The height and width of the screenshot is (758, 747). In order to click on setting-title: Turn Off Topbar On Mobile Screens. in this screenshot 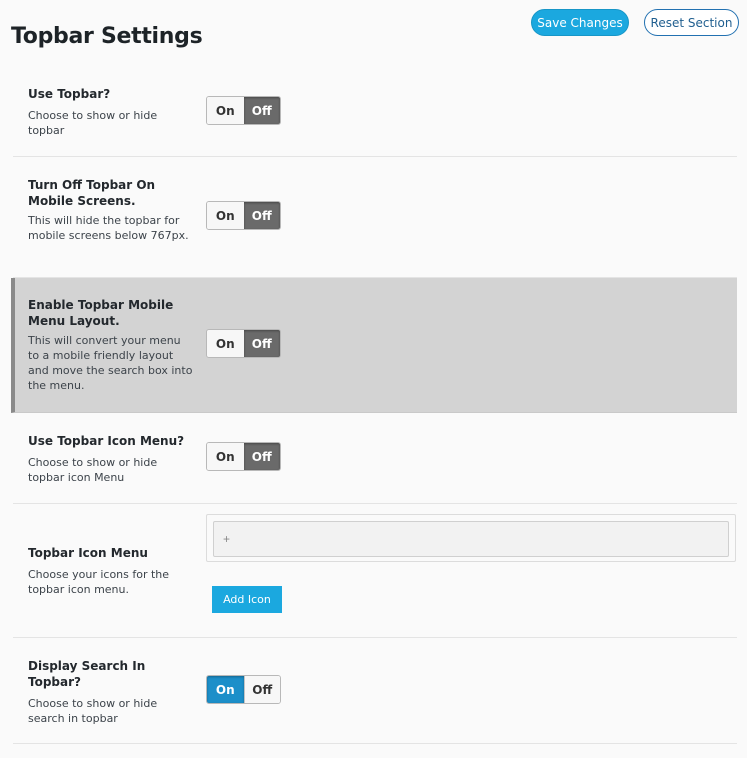, I will do `click(92, 193)`.